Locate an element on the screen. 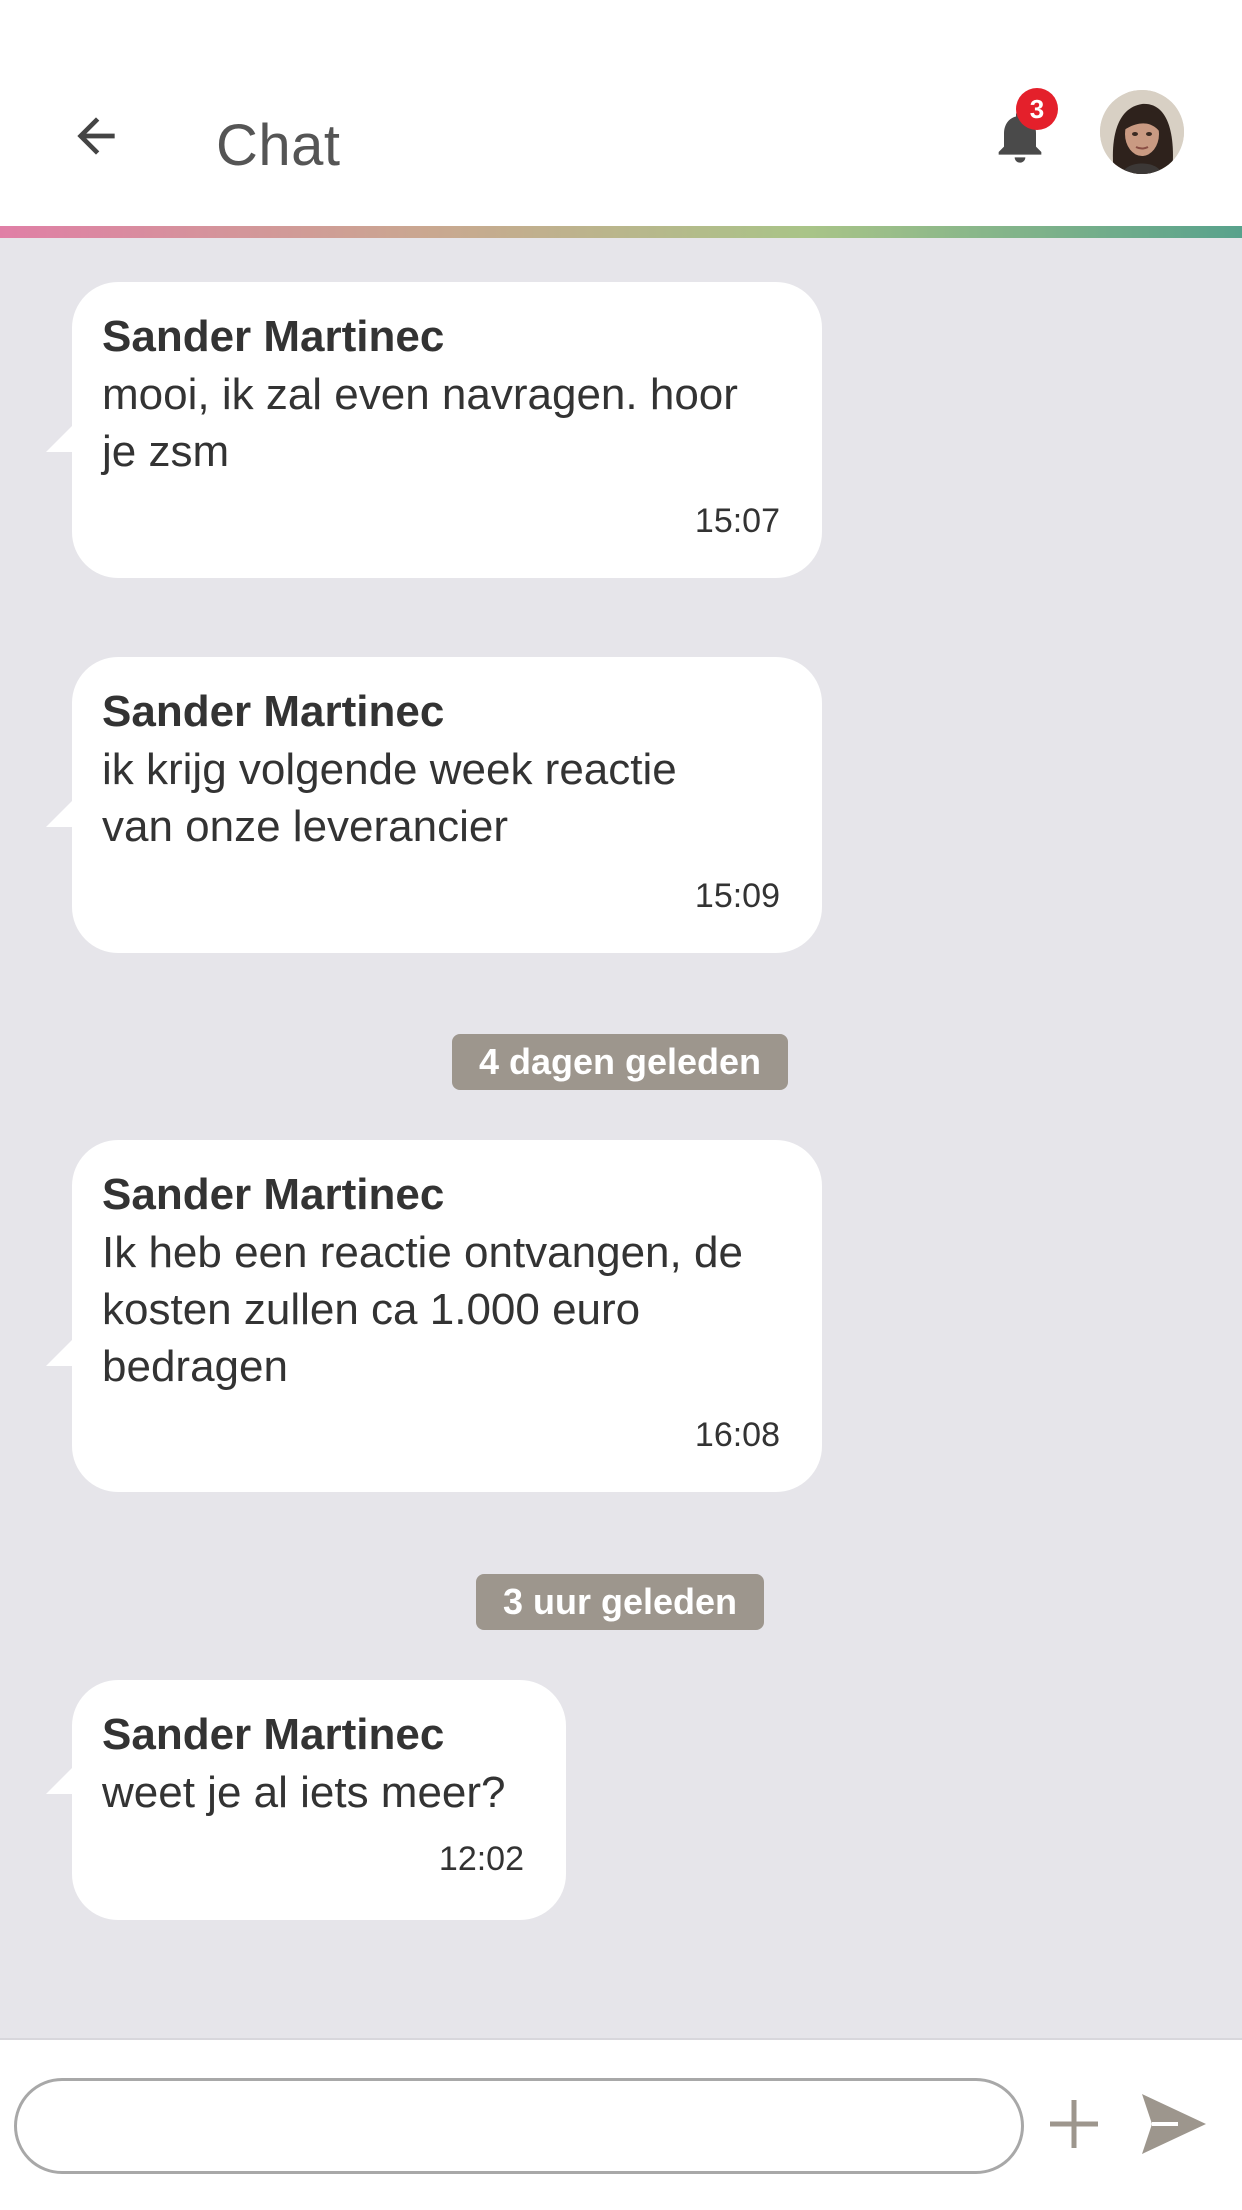 The width and height of the screenshot is (1242, 2210). app-header: Chat 3 is located at coordinates (621, 113).